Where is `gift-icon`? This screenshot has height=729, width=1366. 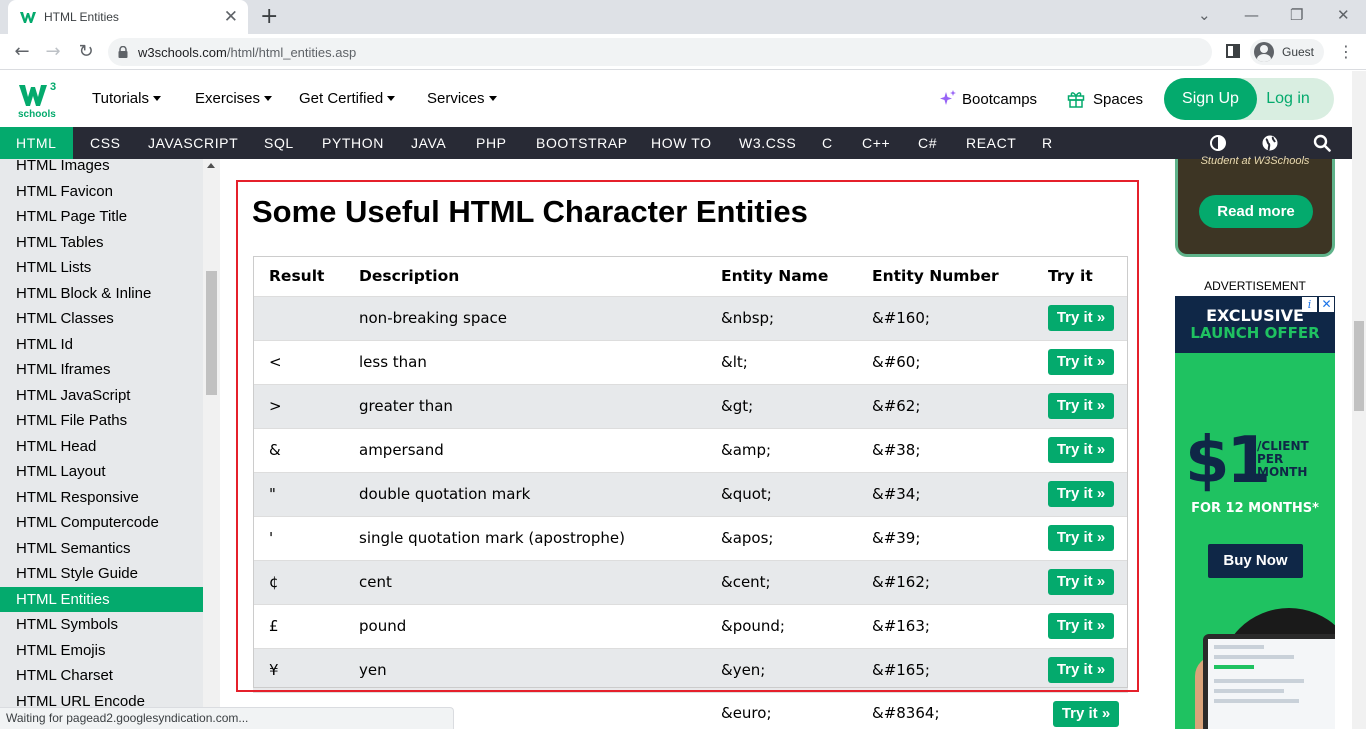 gift-icon is located at coordinates (1076, 100).